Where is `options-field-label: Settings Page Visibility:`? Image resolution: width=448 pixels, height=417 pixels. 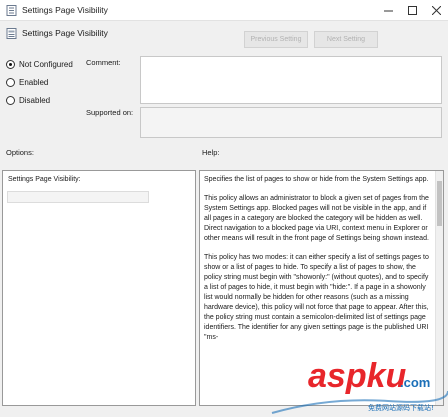
options-field-label: Settings Page Visibility: is located at coordinates (44, 179).